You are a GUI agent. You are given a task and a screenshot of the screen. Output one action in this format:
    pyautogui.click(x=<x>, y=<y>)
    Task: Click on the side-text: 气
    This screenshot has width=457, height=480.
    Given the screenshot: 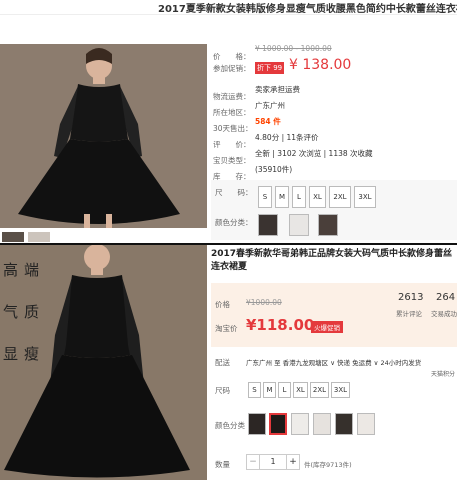 What is the action you would take?
    pyautogui.click(x=11, y=312)
    